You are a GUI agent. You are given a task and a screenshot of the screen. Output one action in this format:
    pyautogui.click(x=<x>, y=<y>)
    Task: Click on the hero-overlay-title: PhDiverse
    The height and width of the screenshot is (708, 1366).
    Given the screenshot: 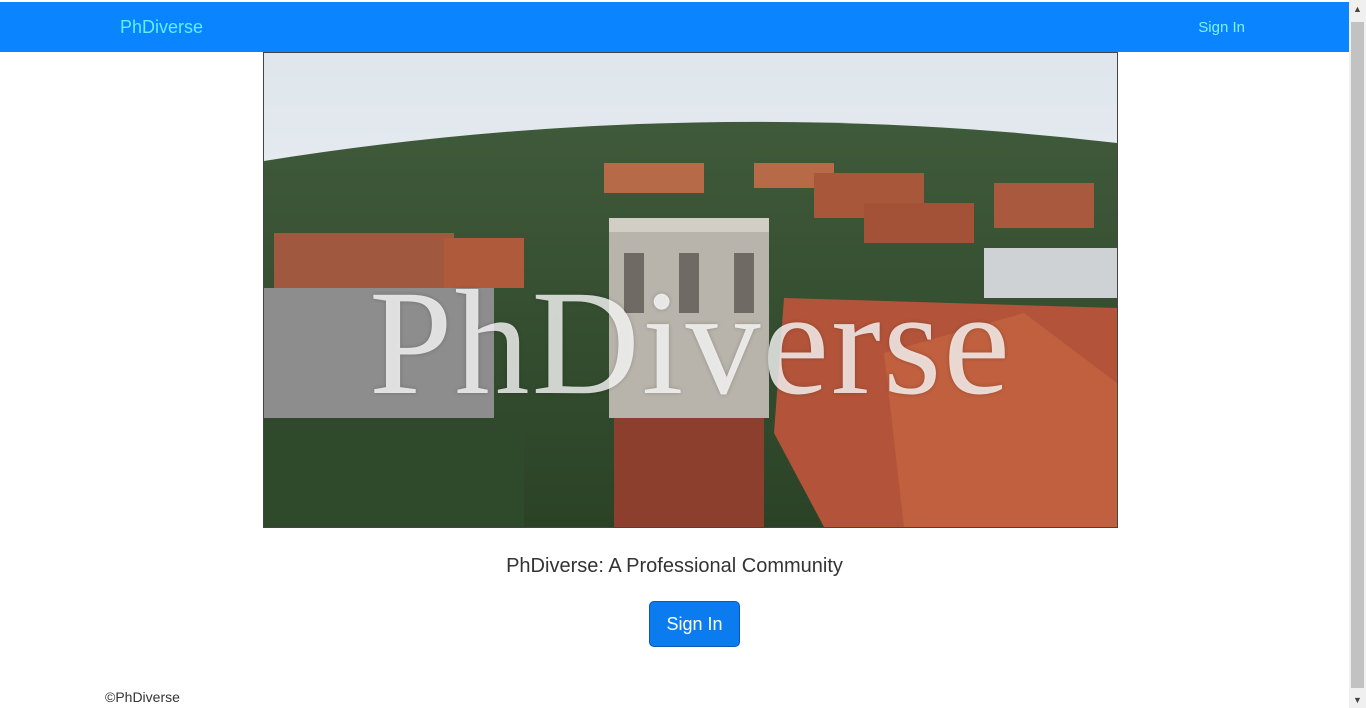 What is the action you would take?
    pyautogui.click(x=690, y=343)
    